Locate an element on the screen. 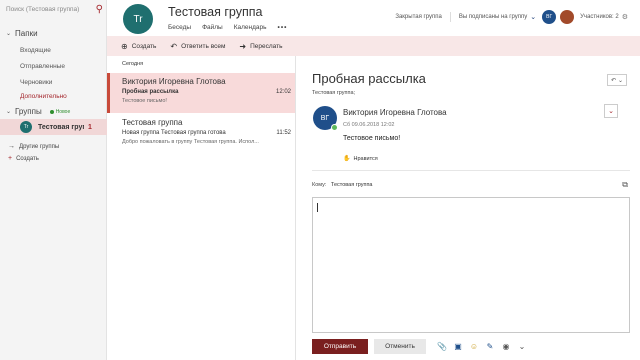  more-options-icon: ◉ is located at coordinates (506, 346).